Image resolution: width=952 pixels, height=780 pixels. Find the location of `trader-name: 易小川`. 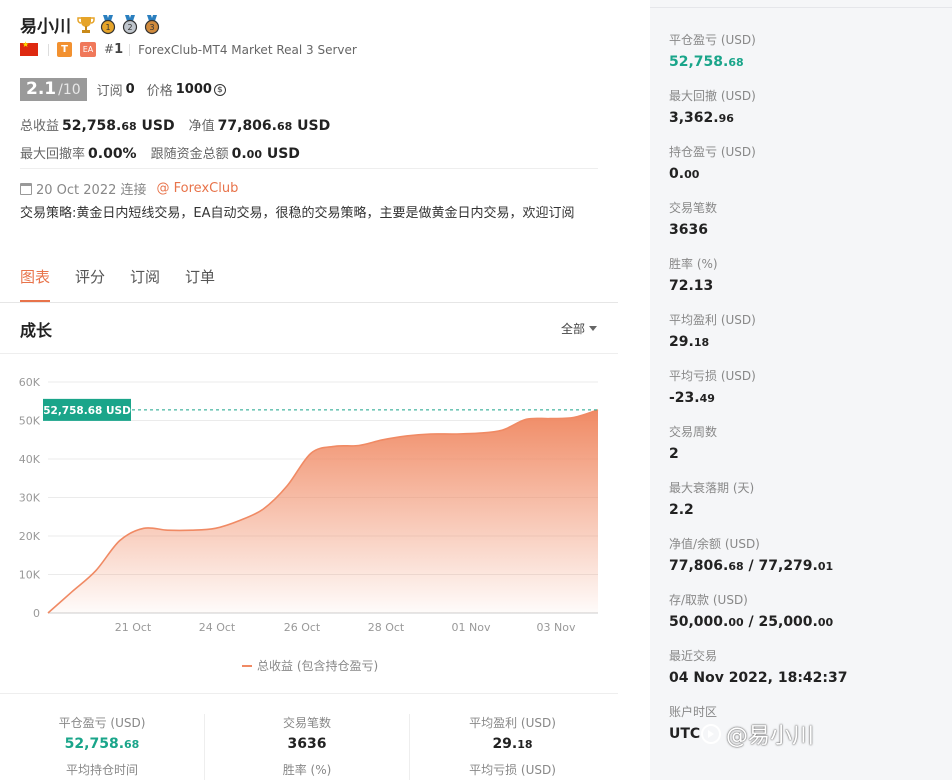

trader-name: 易小川 is located at coordinates (45, 27).